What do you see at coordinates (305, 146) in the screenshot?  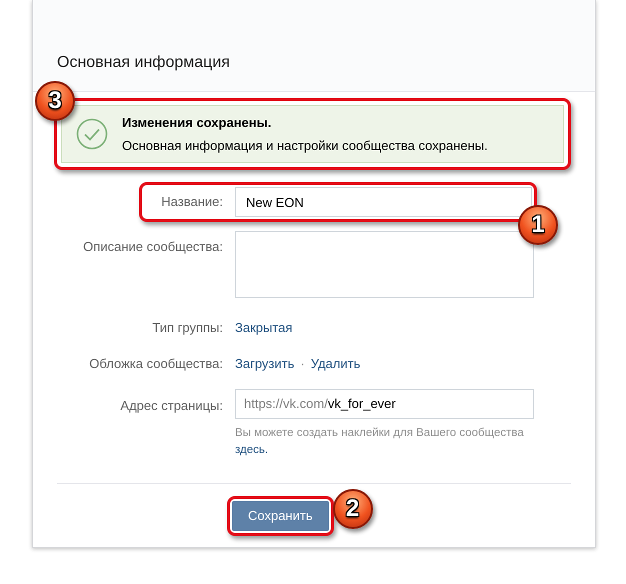 I see `notice-text: Основная информация и настройки сообщества сохранены.` at bounding box center [305, 146].